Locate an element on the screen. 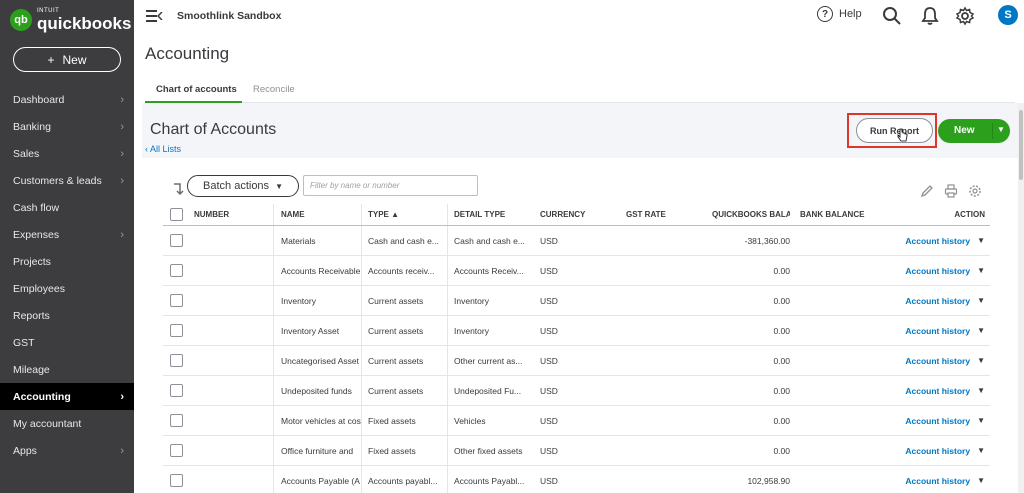 The image size is (1024, 493). sidebar-item-apps: Apps › is located at coordinates (67, 450).